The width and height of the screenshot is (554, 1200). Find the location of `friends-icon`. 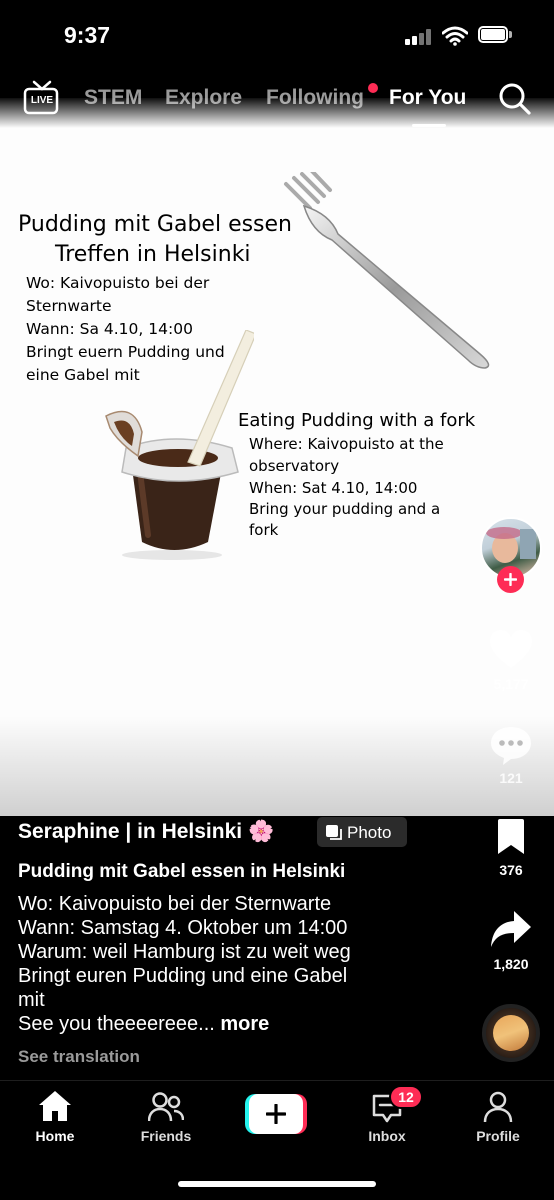

friends-icon is located at coordinates (166, 1107).